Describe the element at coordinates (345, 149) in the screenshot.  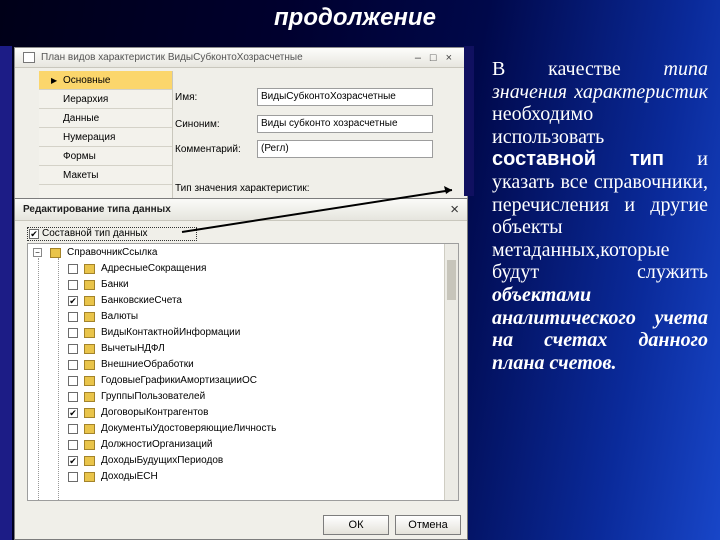
I see `comment-input: (Регл)` at that location.